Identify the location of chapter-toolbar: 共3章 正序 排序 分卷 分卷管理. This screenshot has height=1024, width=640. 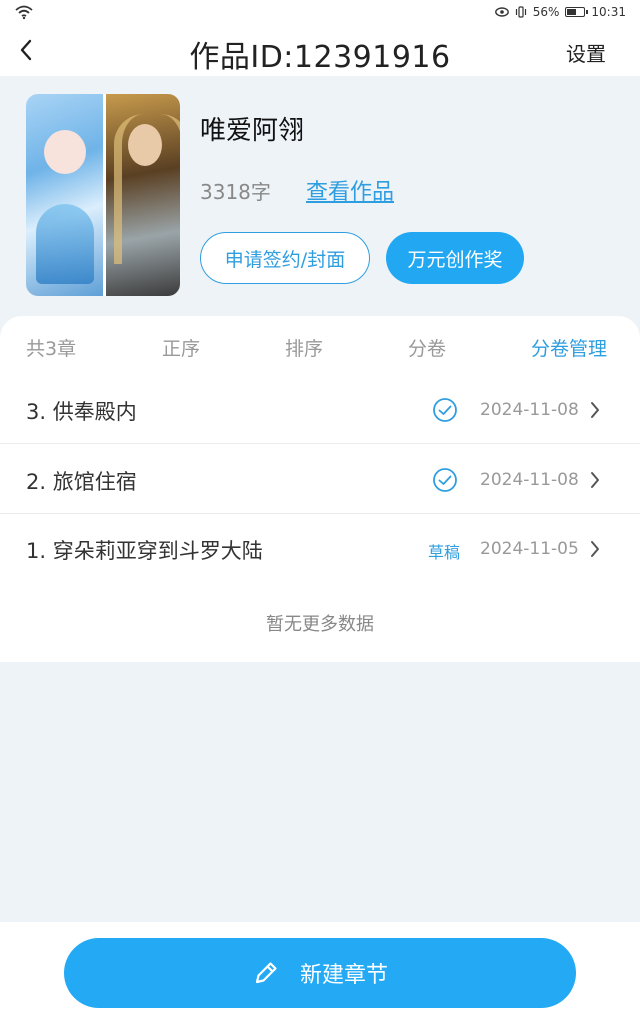
(320, 346).